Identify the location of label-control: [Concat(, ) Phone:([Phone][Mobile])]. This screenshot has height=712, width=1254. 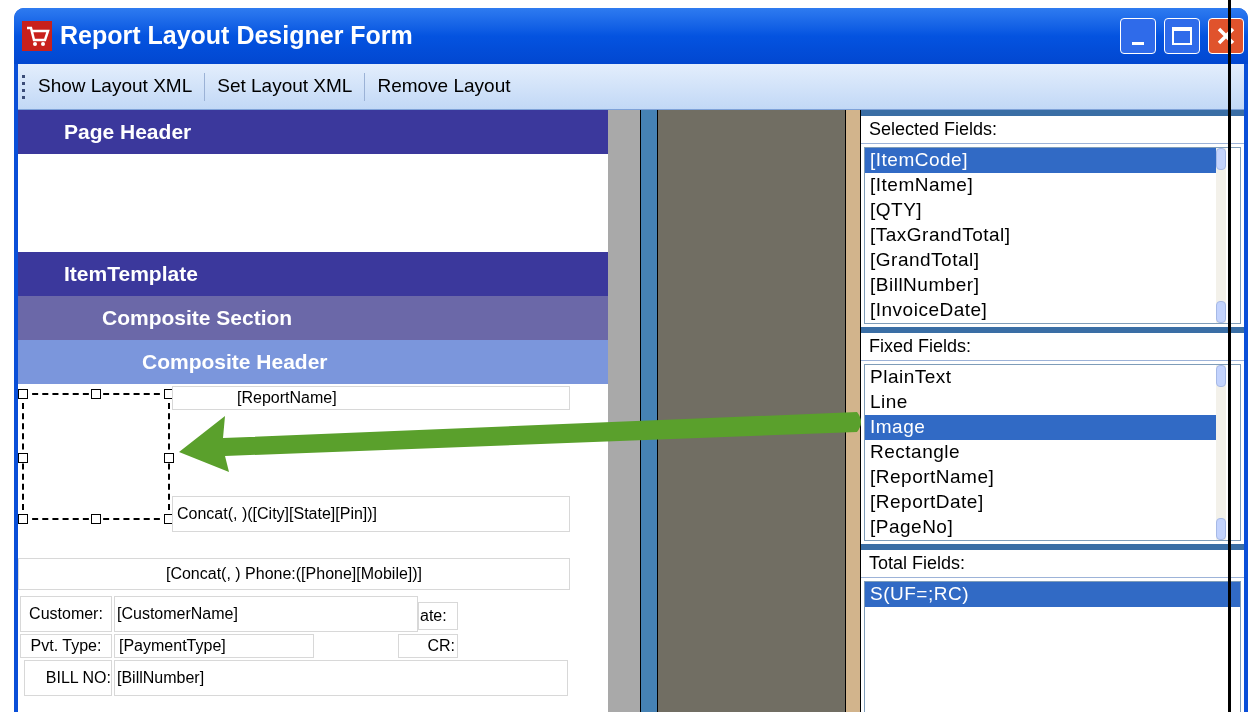
(294, 574).